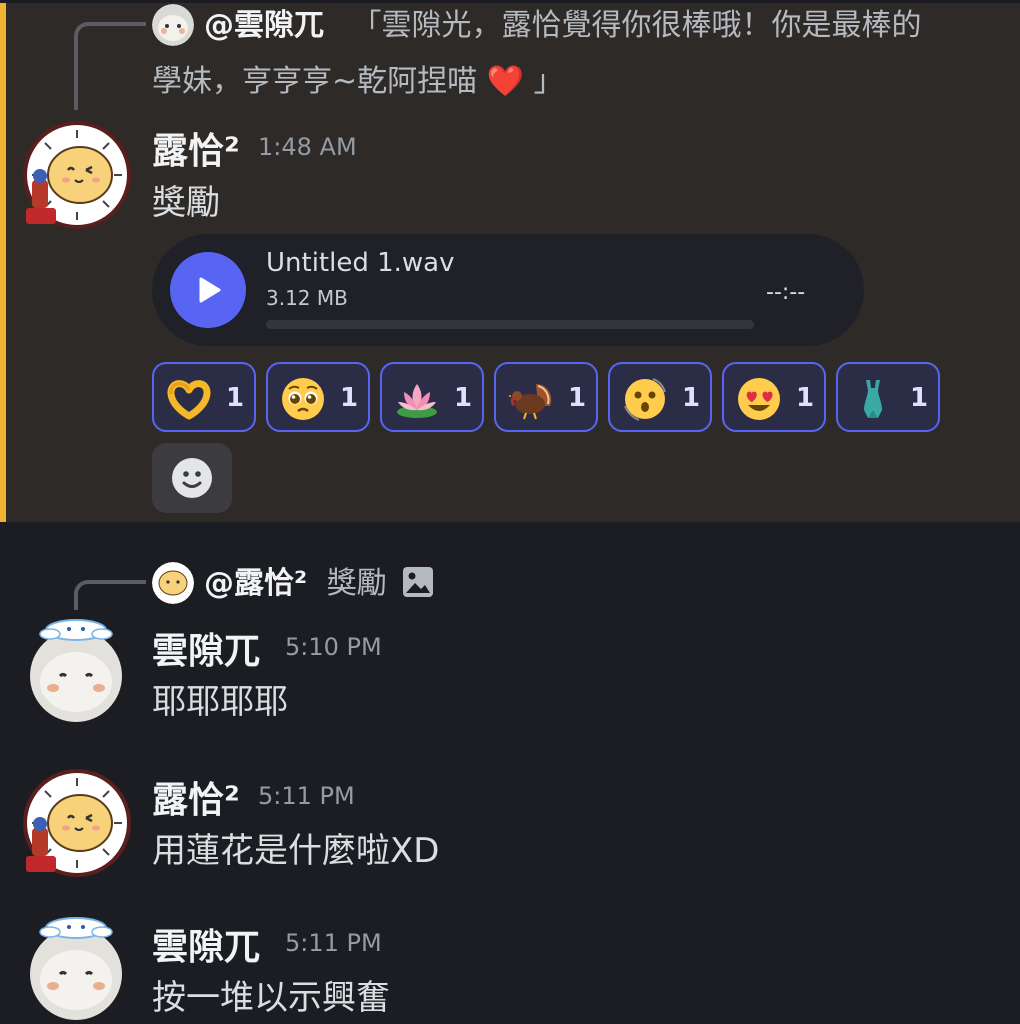  I want to click on play-icon, so click(210, 290).